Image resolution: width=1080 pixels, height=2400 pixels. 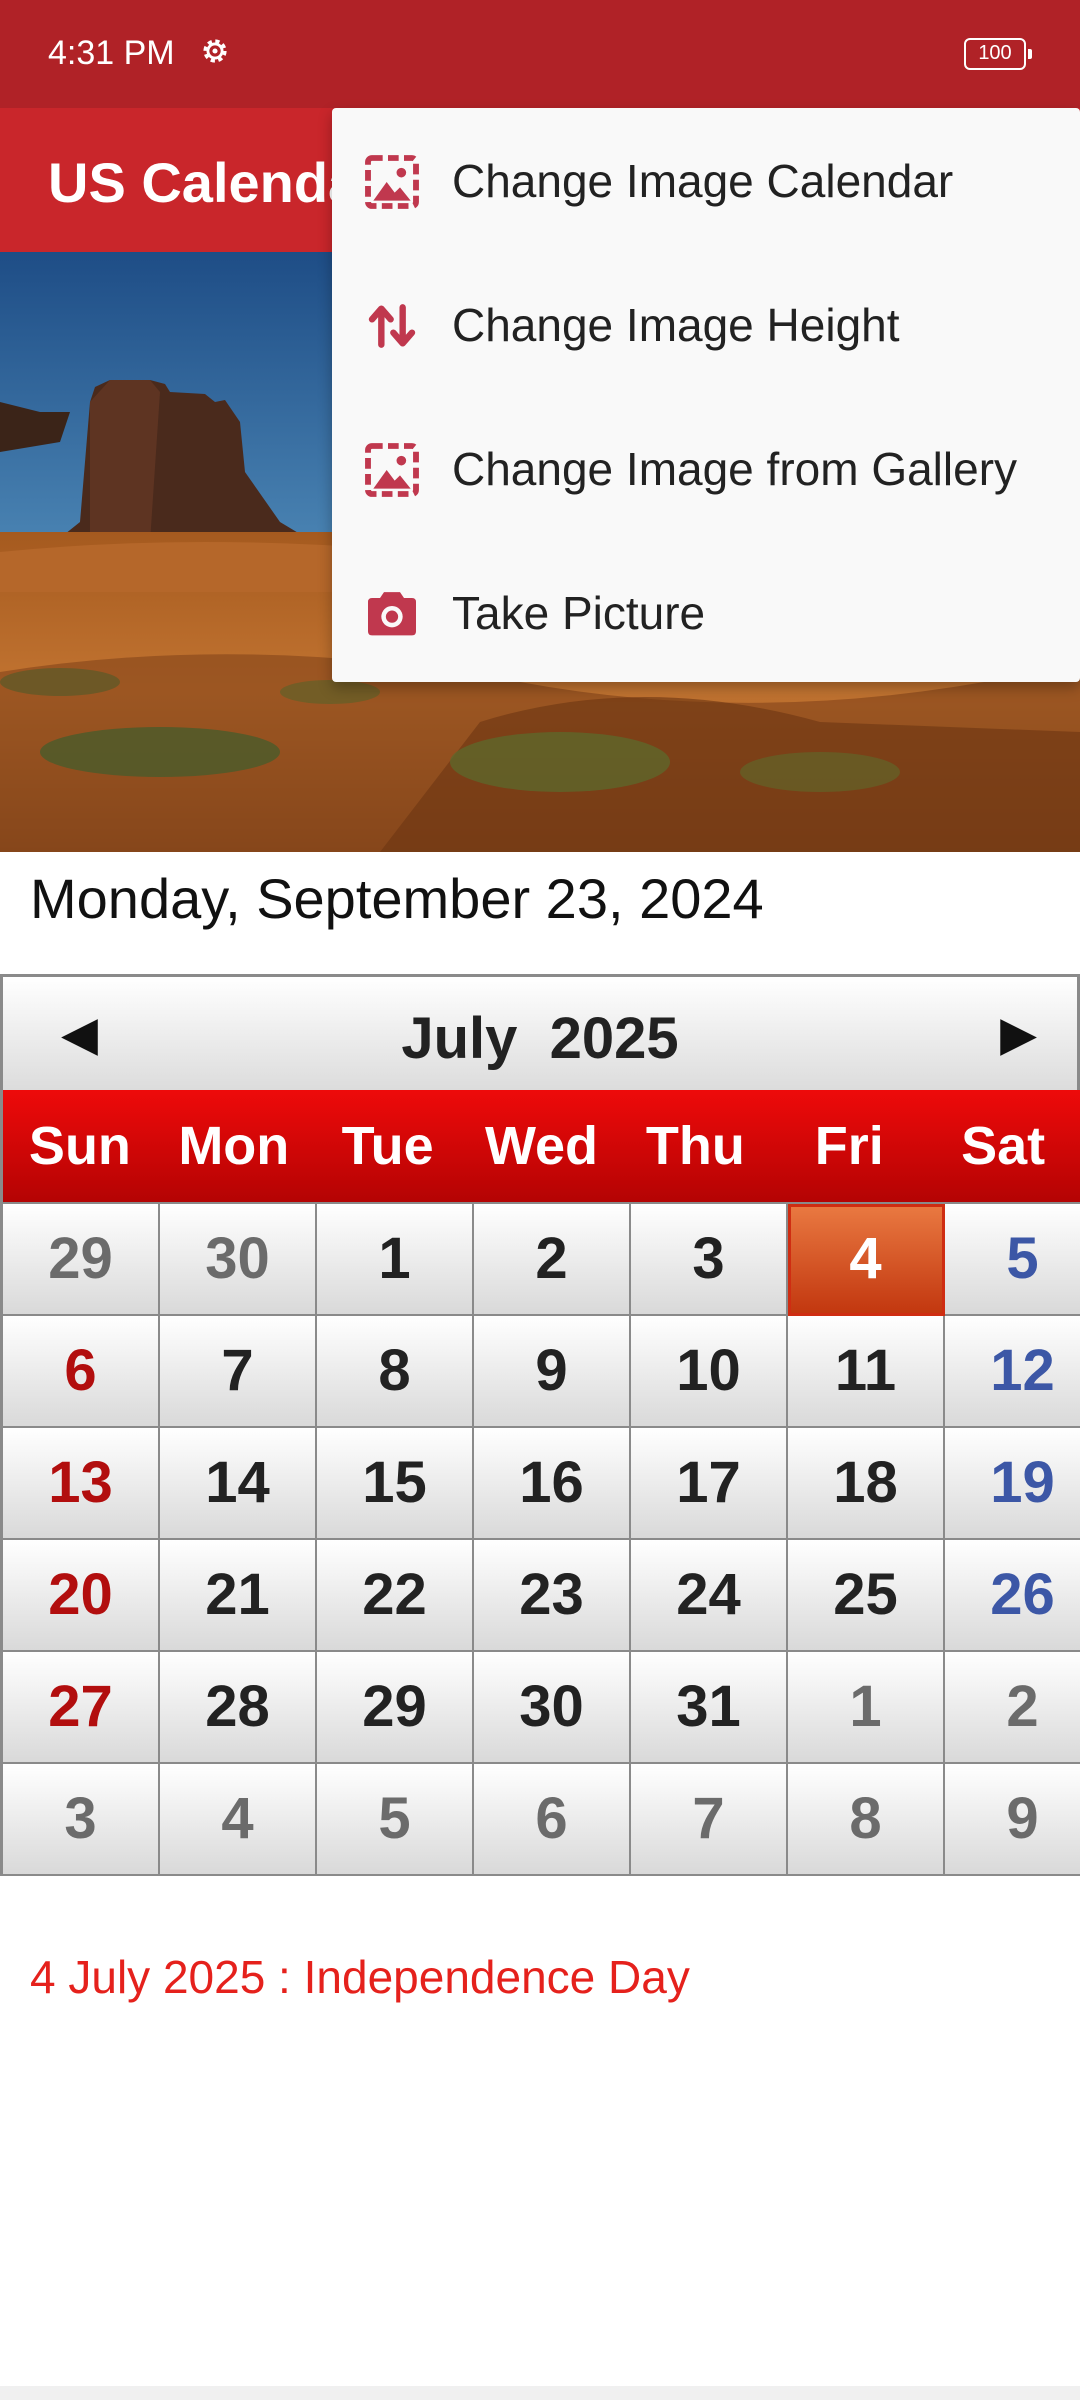 What do you see at coordinates (709, 1596) in the screenshot?
I see `day-cell: 24` at bounding box center [709, 1596].